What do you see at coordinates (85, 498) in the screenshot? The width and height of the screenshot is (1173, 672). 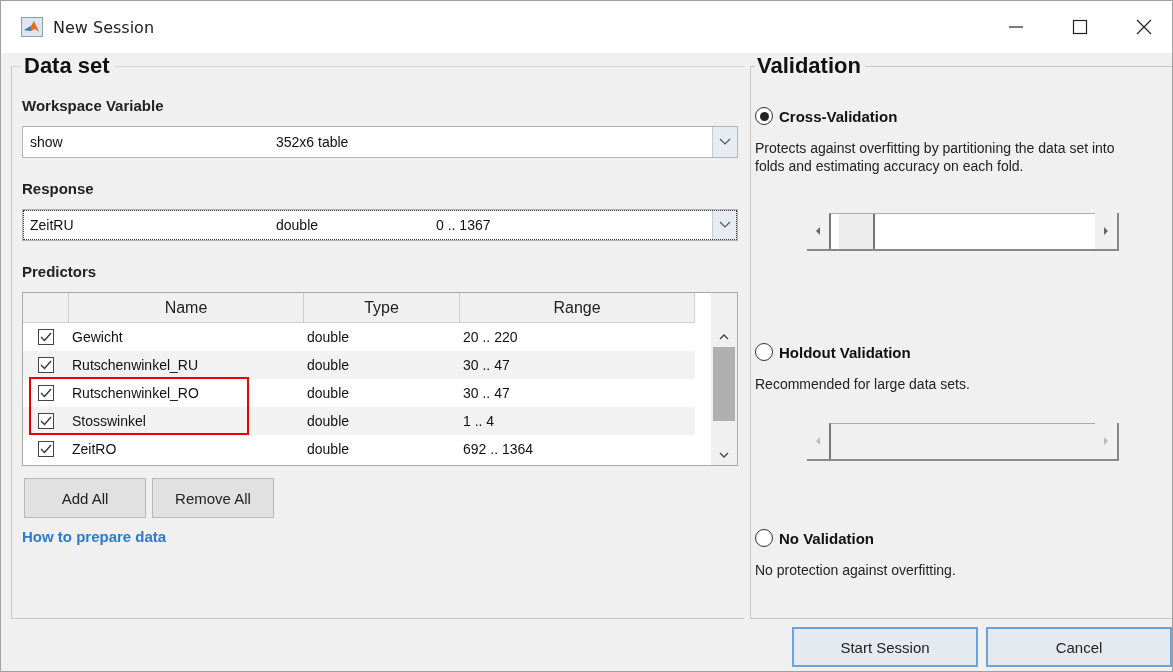 I see `table-action-button: Add All` at bounding box center [85, 498].